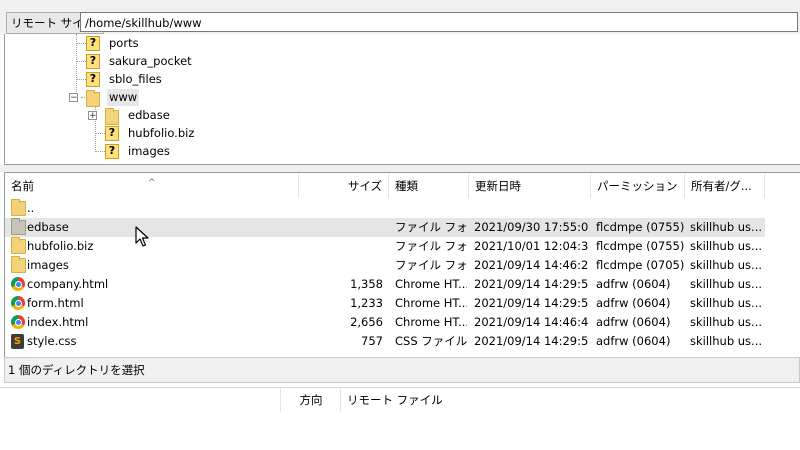  Describe the element at coordinates (400, 5) in the screenshot. I see `top-band` at that location.